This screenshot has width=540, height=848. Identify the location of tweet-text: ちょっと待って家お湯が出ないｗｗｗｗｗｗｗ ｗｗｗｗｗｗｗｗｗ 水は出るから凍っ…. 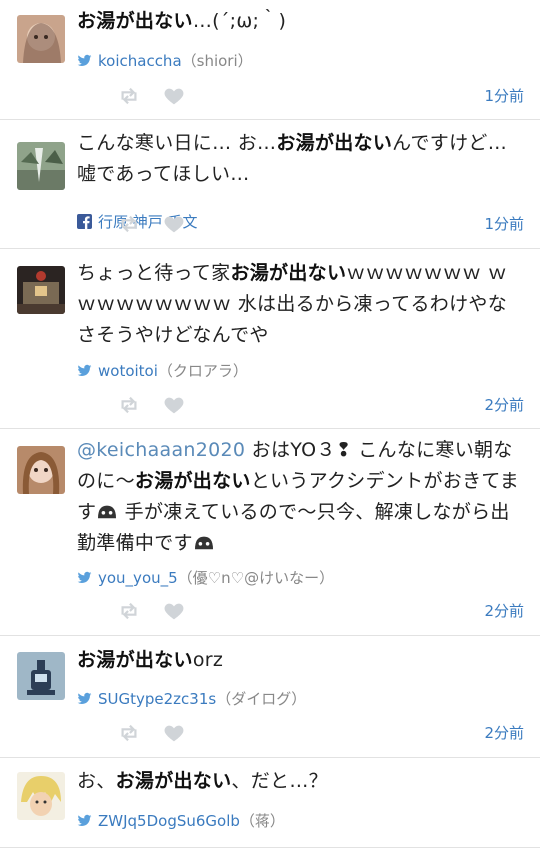
(299, 304).